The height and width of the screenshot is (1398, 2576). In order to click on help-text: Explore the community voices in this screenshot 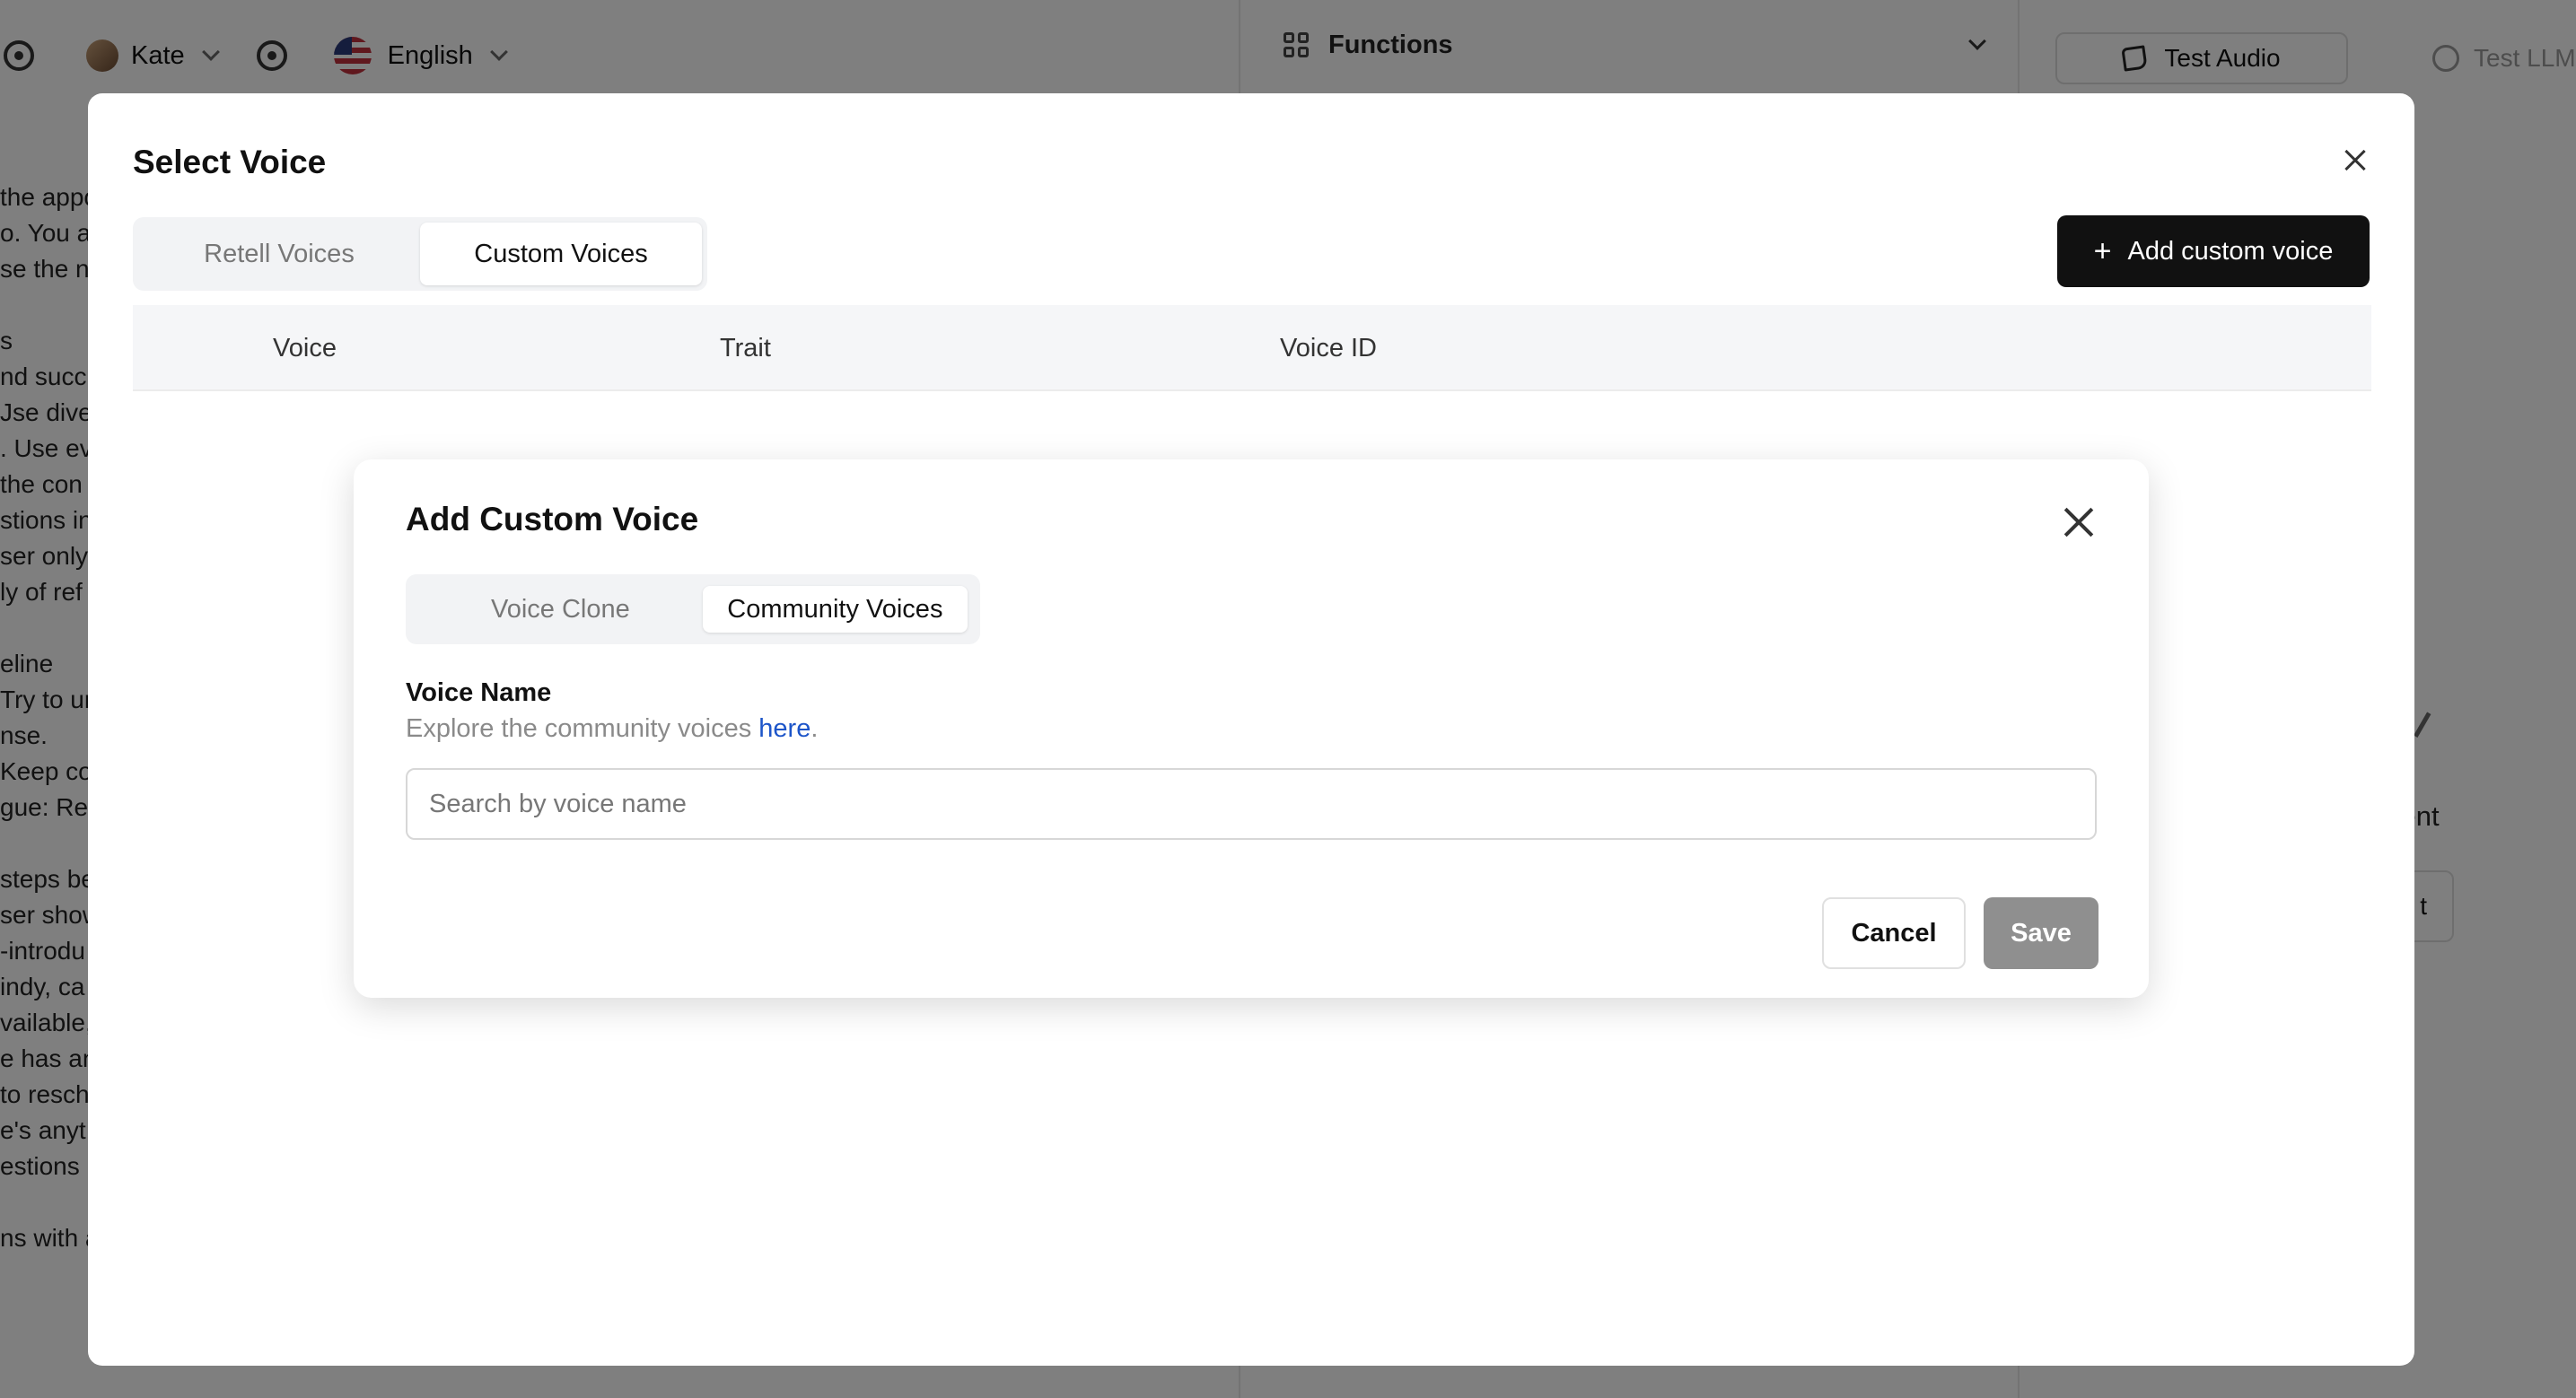, I will do `click(582, 728)`.